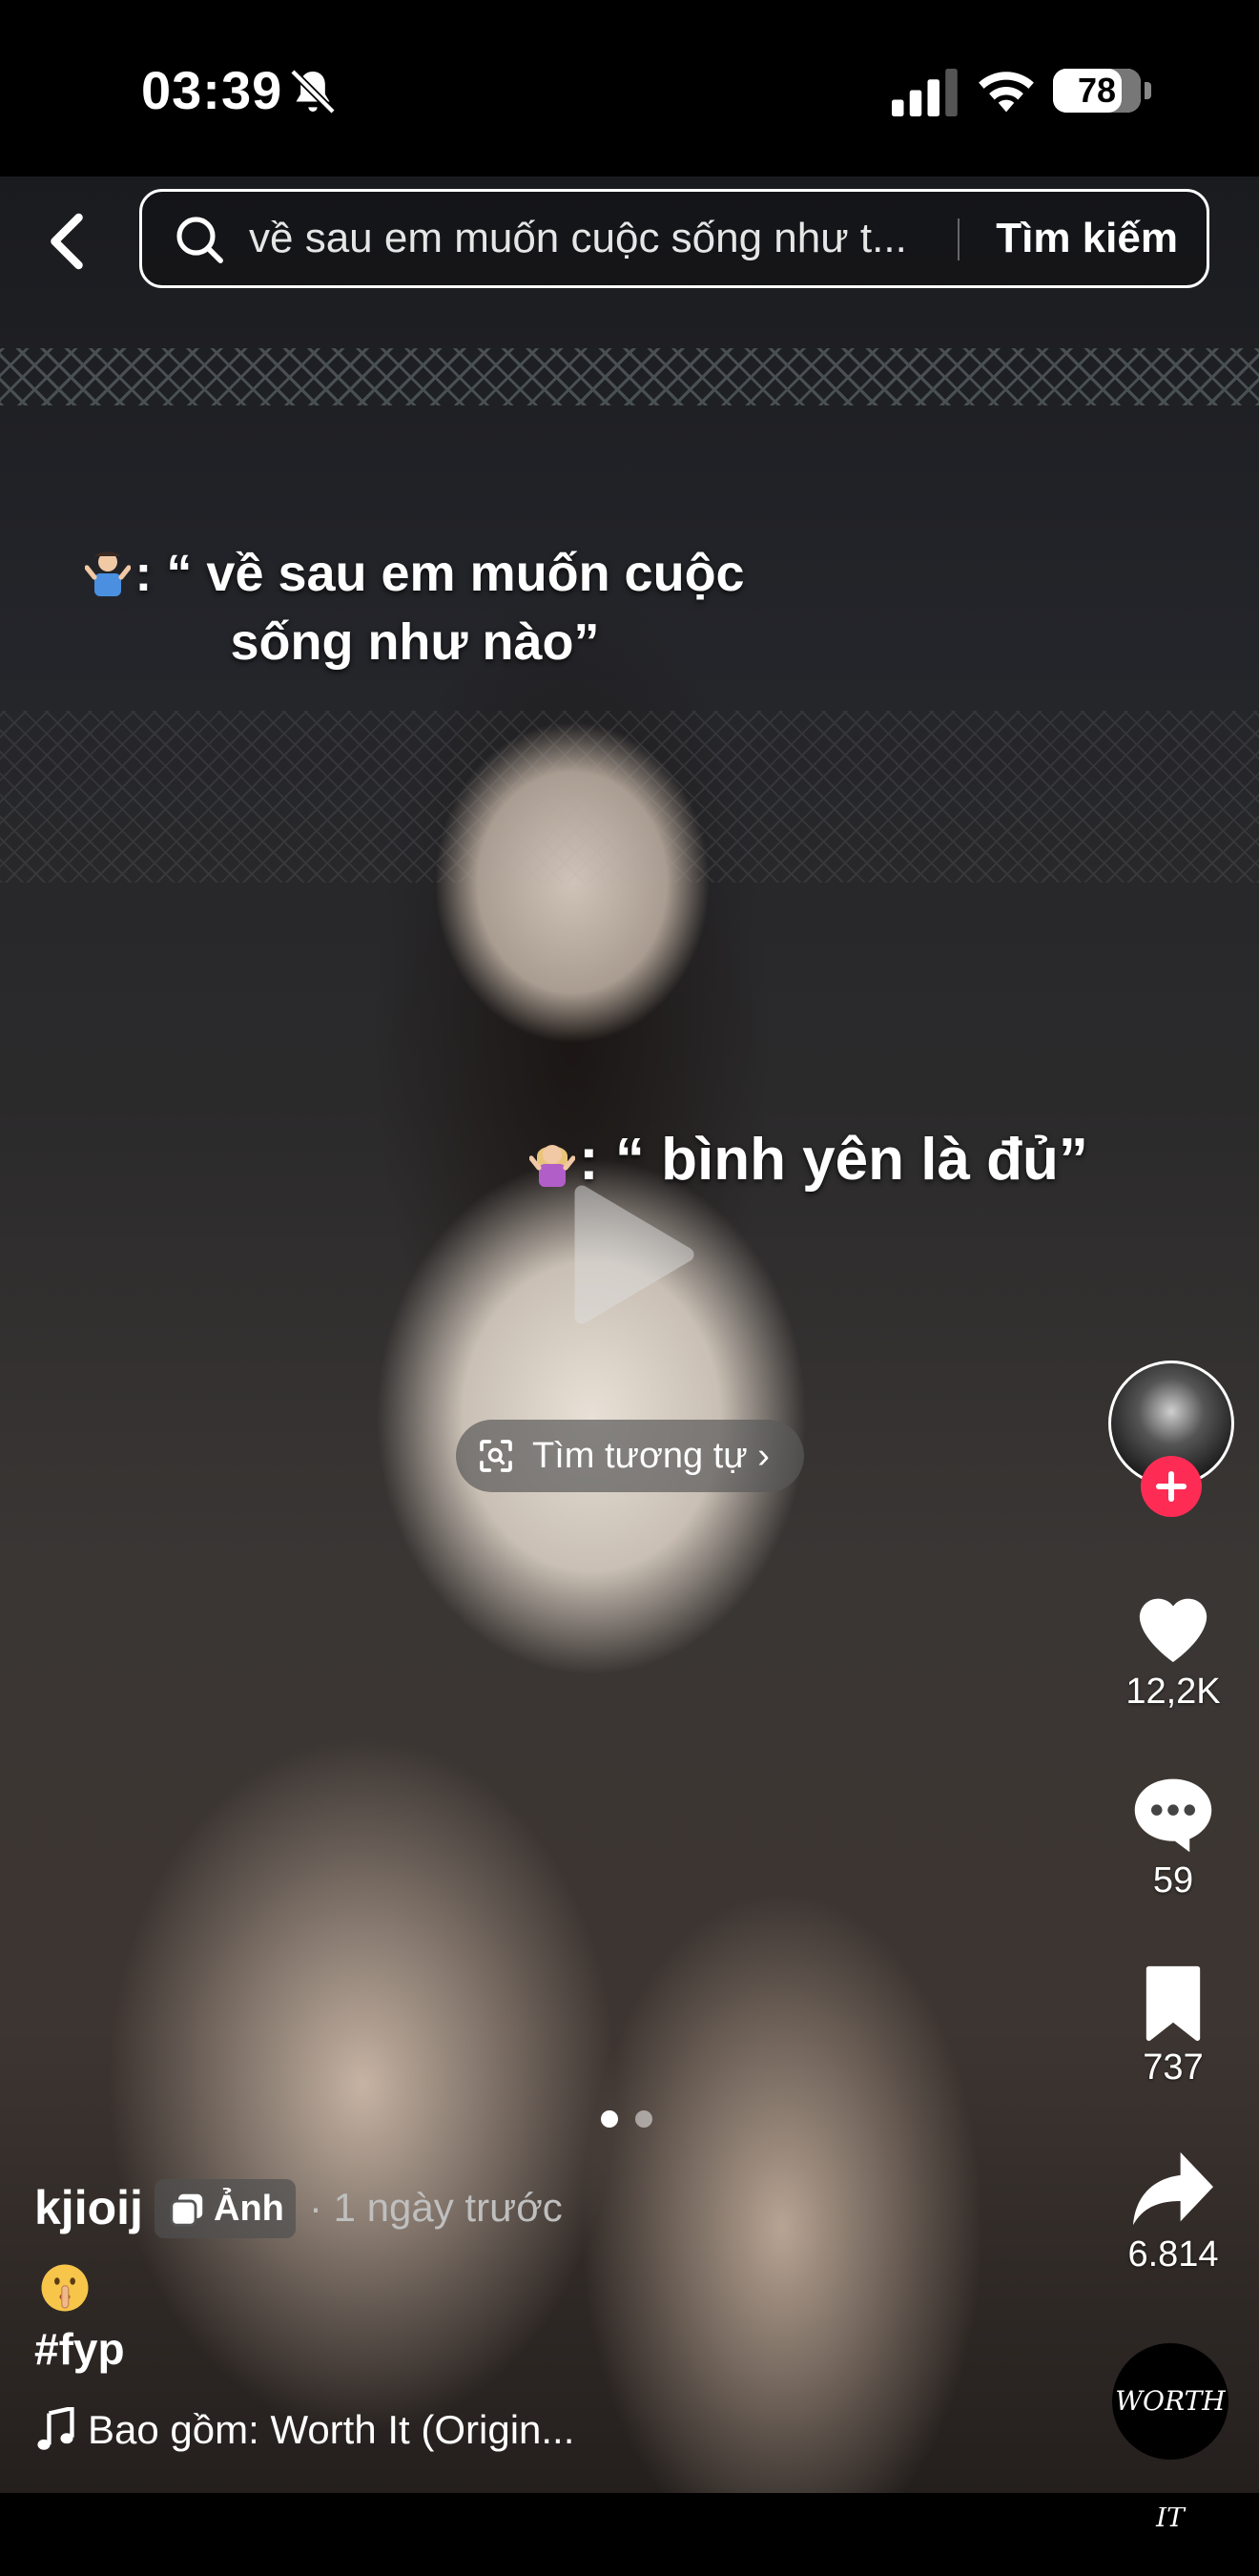 This screenshot has width=1259, height=2576. Describe the element at coordinates (1173, 1692) in the screenshot. I see `like-count: 12,2K` at that location.